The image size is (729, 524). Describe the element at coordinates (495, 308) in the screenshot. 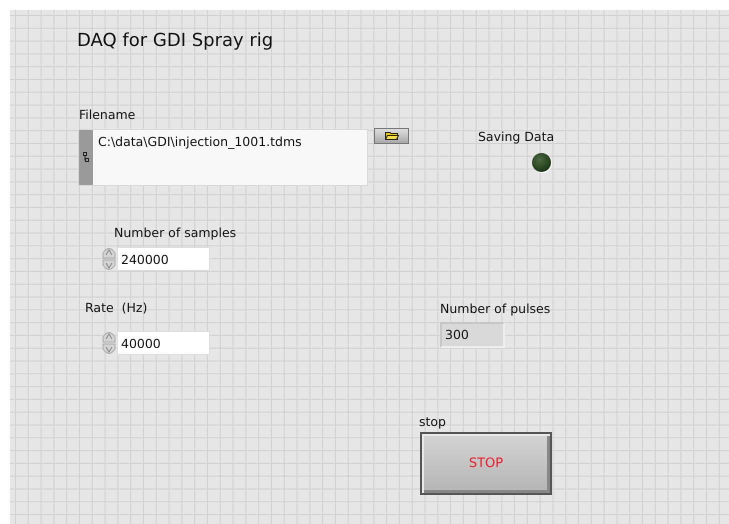

I see `indicator-label: Number of pulses` at that location.